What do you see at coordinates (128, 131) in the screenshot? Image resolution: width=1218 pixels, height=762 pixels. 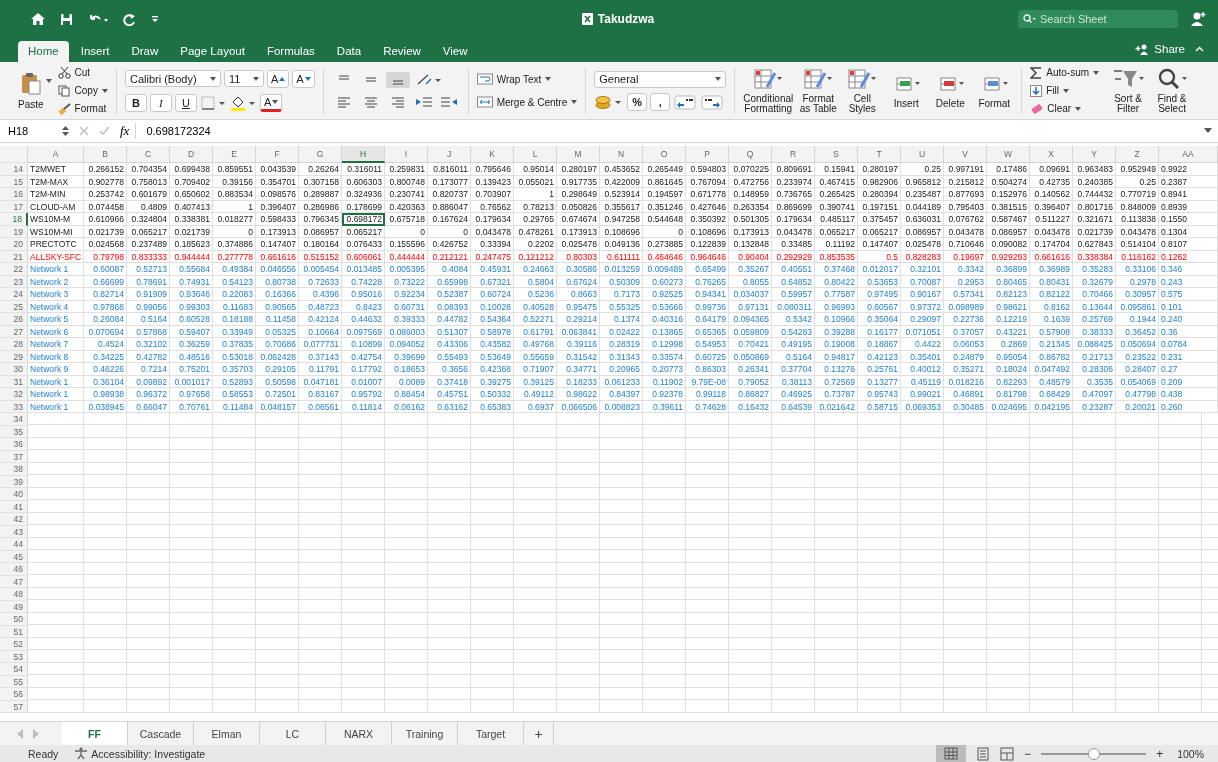 I see `function-button: fx` at bounding box center [128, 131].